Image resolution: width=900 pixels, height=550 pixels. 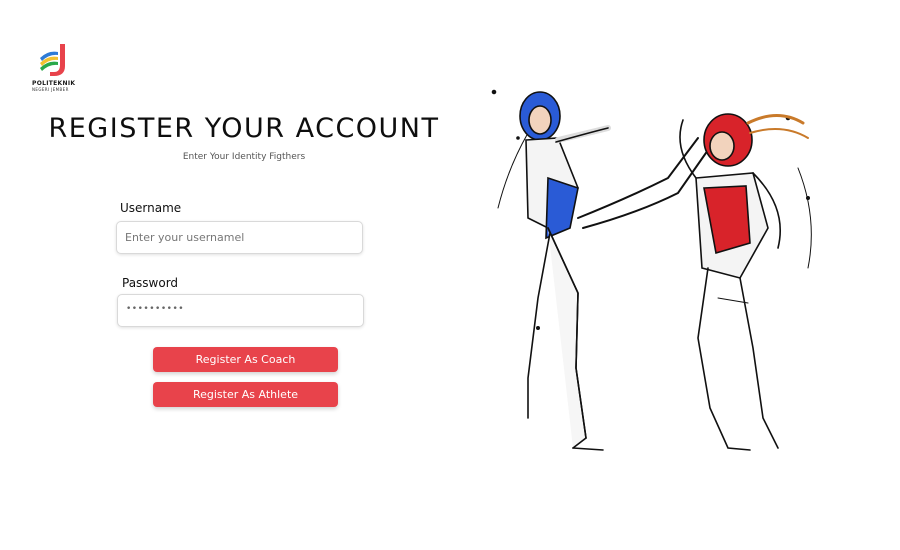 What do you see at coordinates (52, 60) in the screenshot?
I see `polije-logo-mark` at bounding box center [52, 60].